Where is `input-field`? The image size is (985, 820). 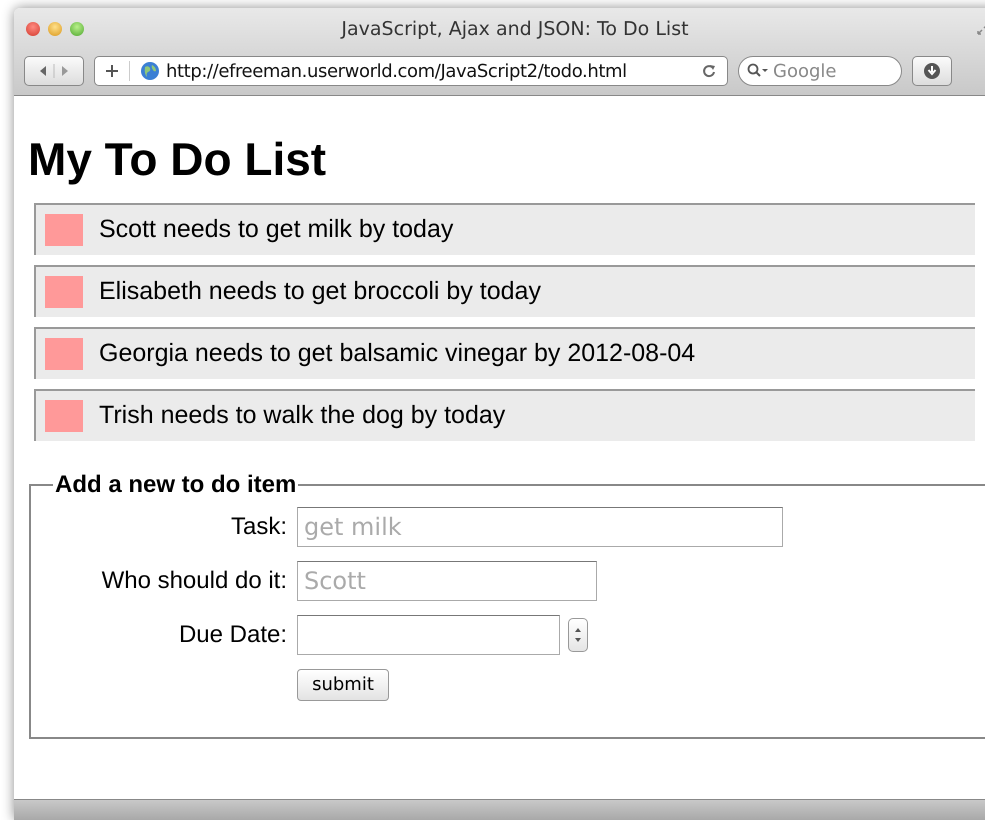 input-field is located at coordinates (428, 634).